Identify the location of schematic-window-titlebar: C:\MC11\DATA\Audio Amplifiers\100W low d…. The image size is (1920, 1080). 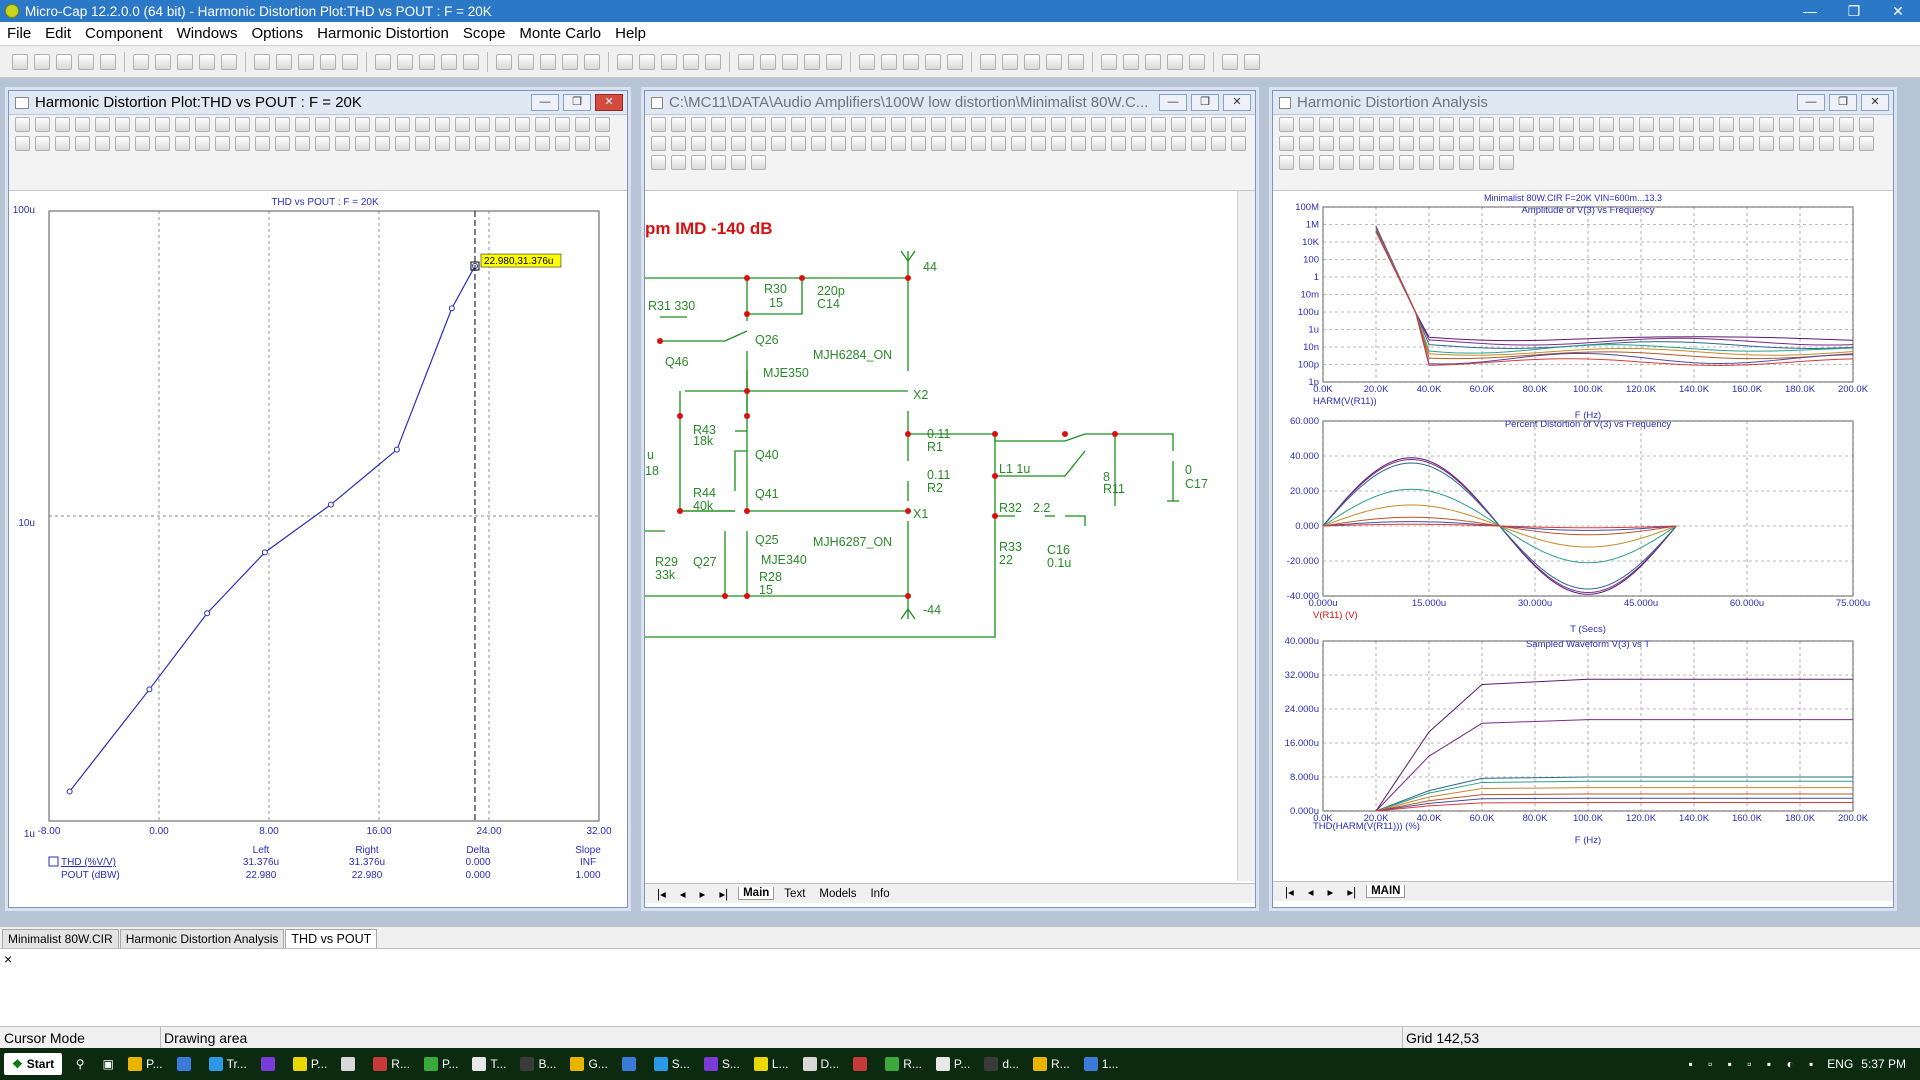
(950, 103).